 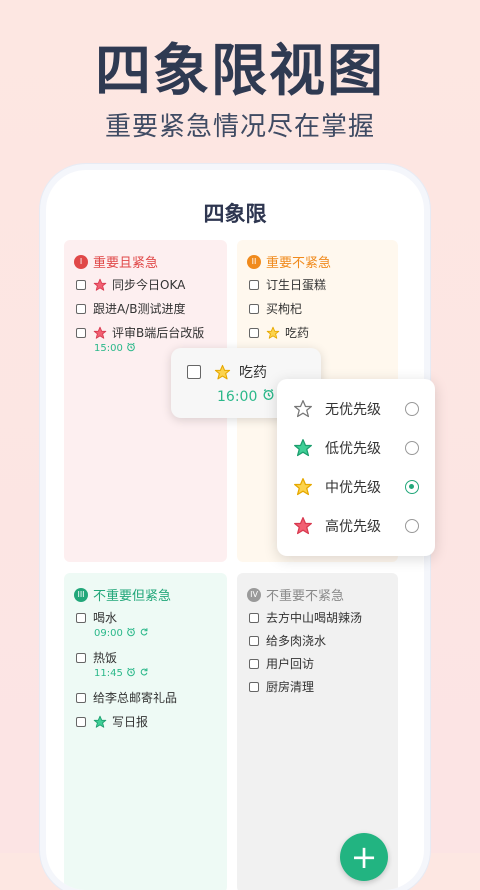 I want to click on priority-label: 高优先级, so click(x=353, y=527).